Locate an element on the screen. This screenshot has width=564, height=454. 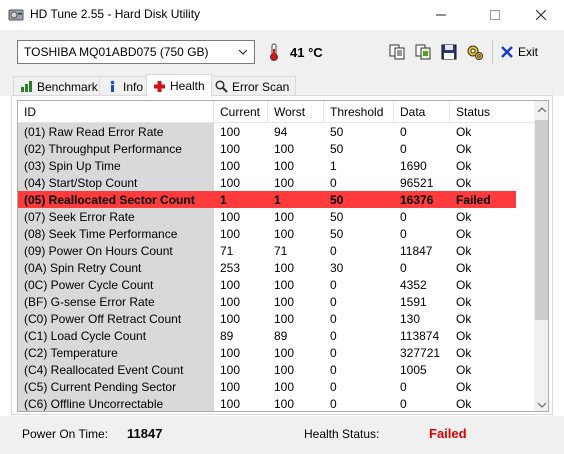
tab-error-scan: Error Scan is located at coordinates (252, 86).